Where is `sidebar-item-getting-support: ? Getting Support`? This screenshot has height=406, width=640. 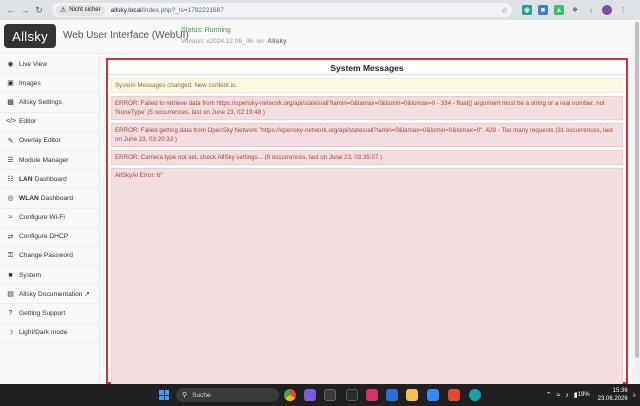 sidebar-item-getting-support: ? Getting Support is located at coordinates (49, 314).